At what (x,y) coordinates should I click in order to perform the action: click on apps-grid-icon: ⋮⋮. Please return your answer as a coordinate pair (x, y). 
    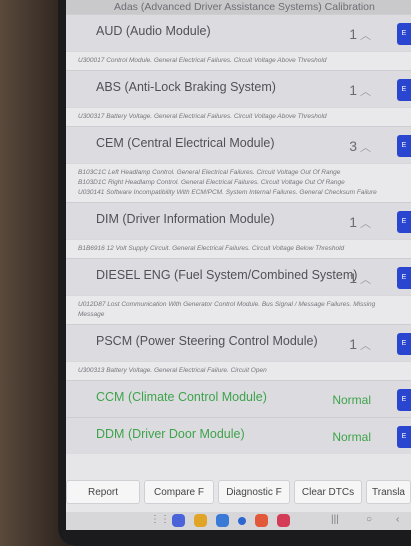
    Looking at the image, I should click on (160, 519).